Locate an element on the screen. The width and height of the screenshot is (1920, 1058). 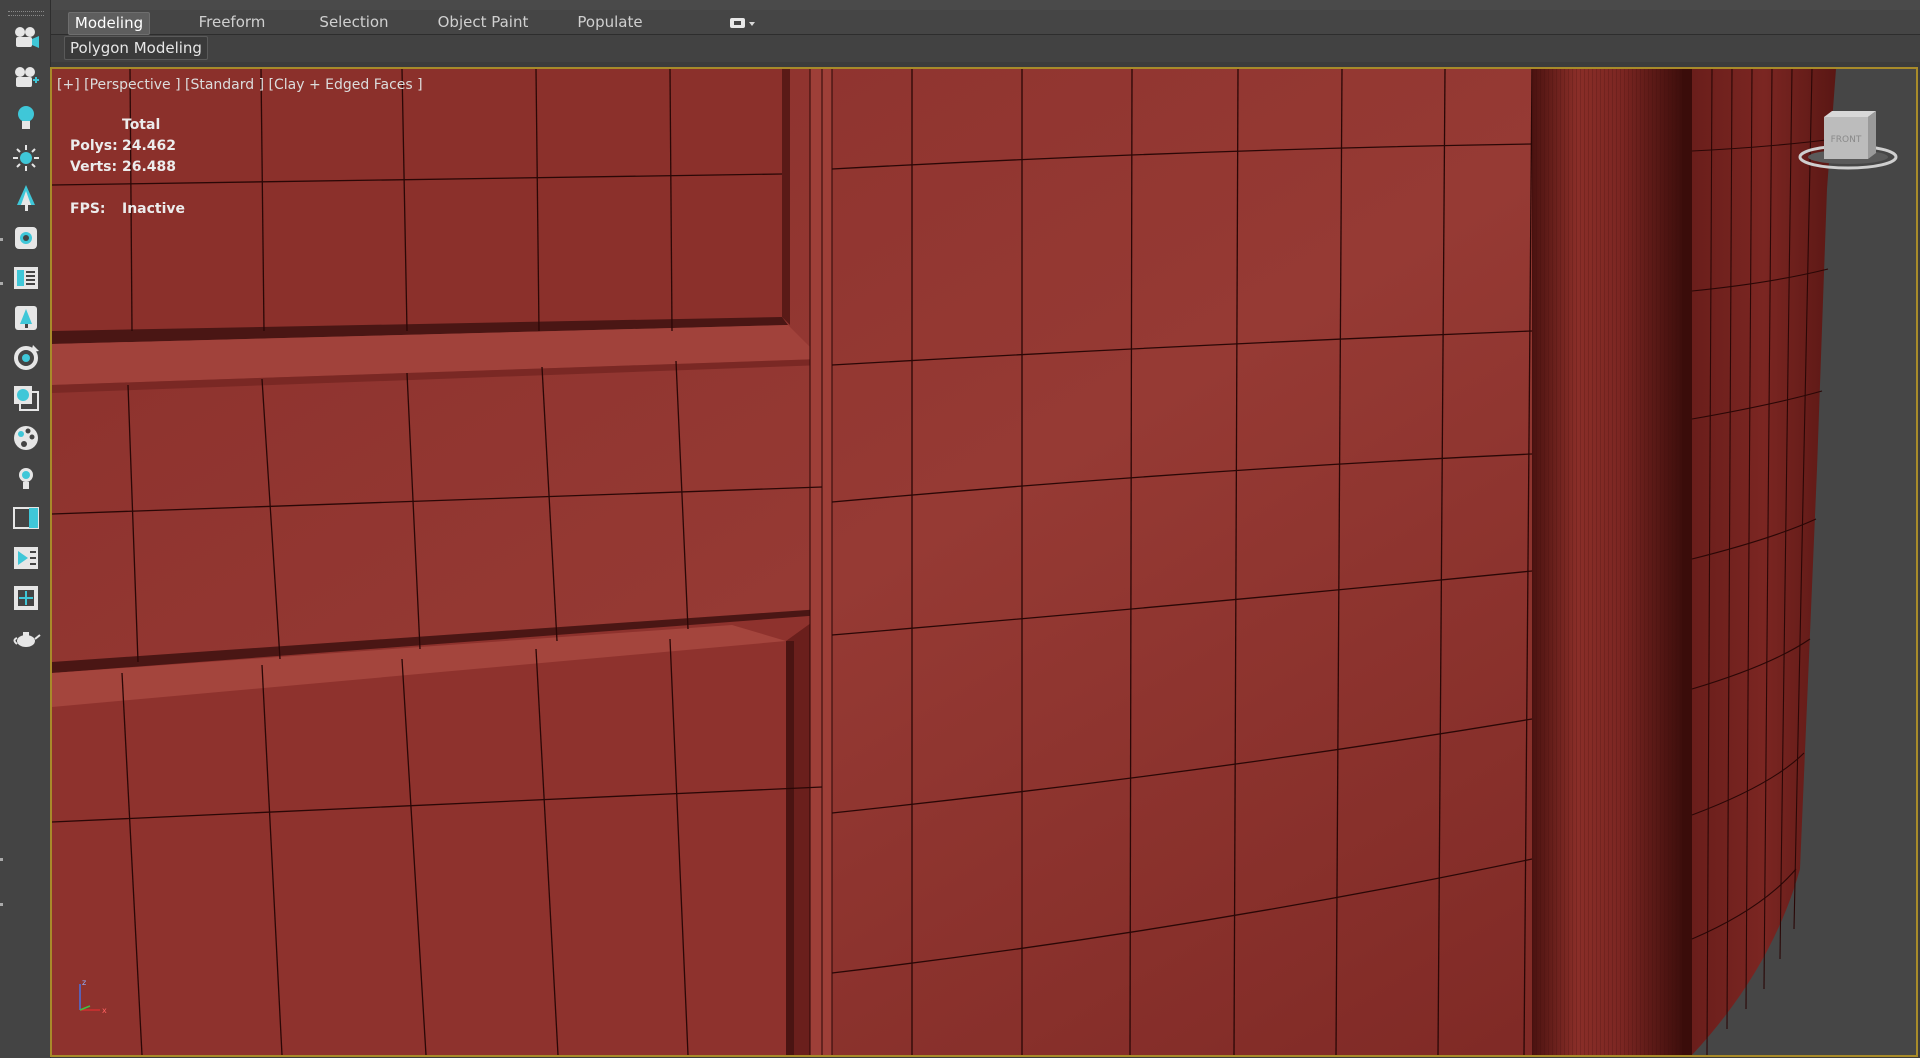
toolbar-grip is located at coordinates (26, 13).